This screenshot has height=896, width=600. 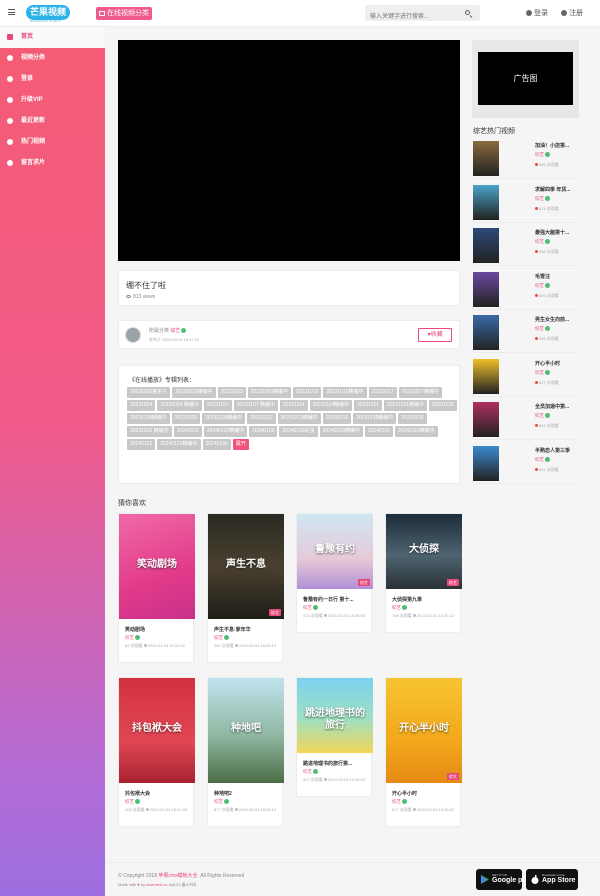 What do you see at coordinates (345, 392) in the screenshot?
I see `episode-tag: 20231010精编中` at bounding box center [345, 392].